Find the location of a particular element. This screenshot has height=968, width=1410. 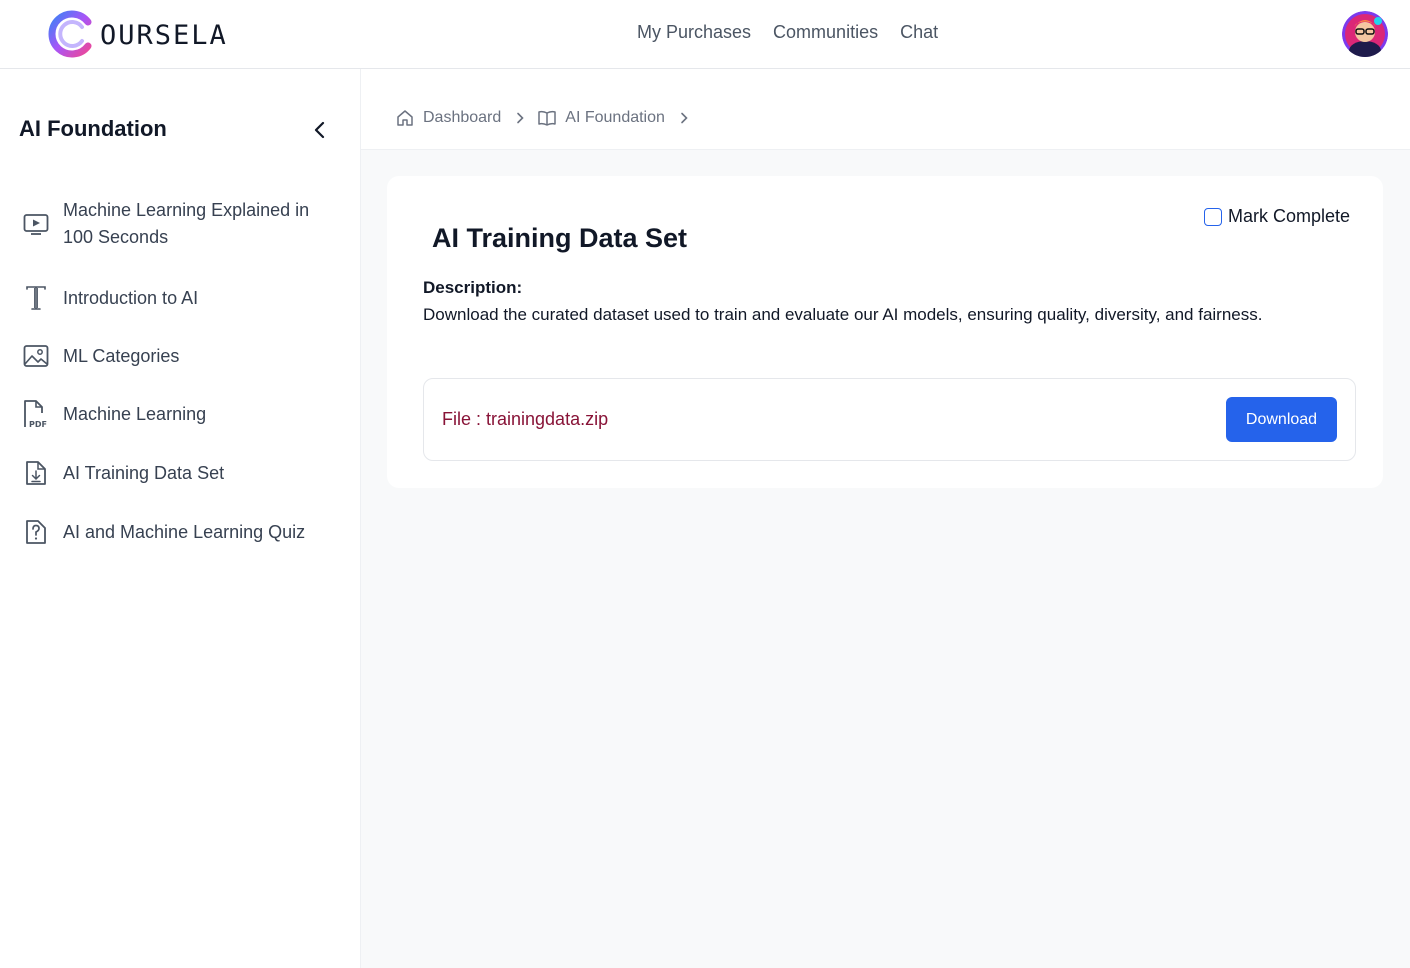

sidebar-item-ai-training-data-set: AI Training Data Set is located at coordinates (182, 473).